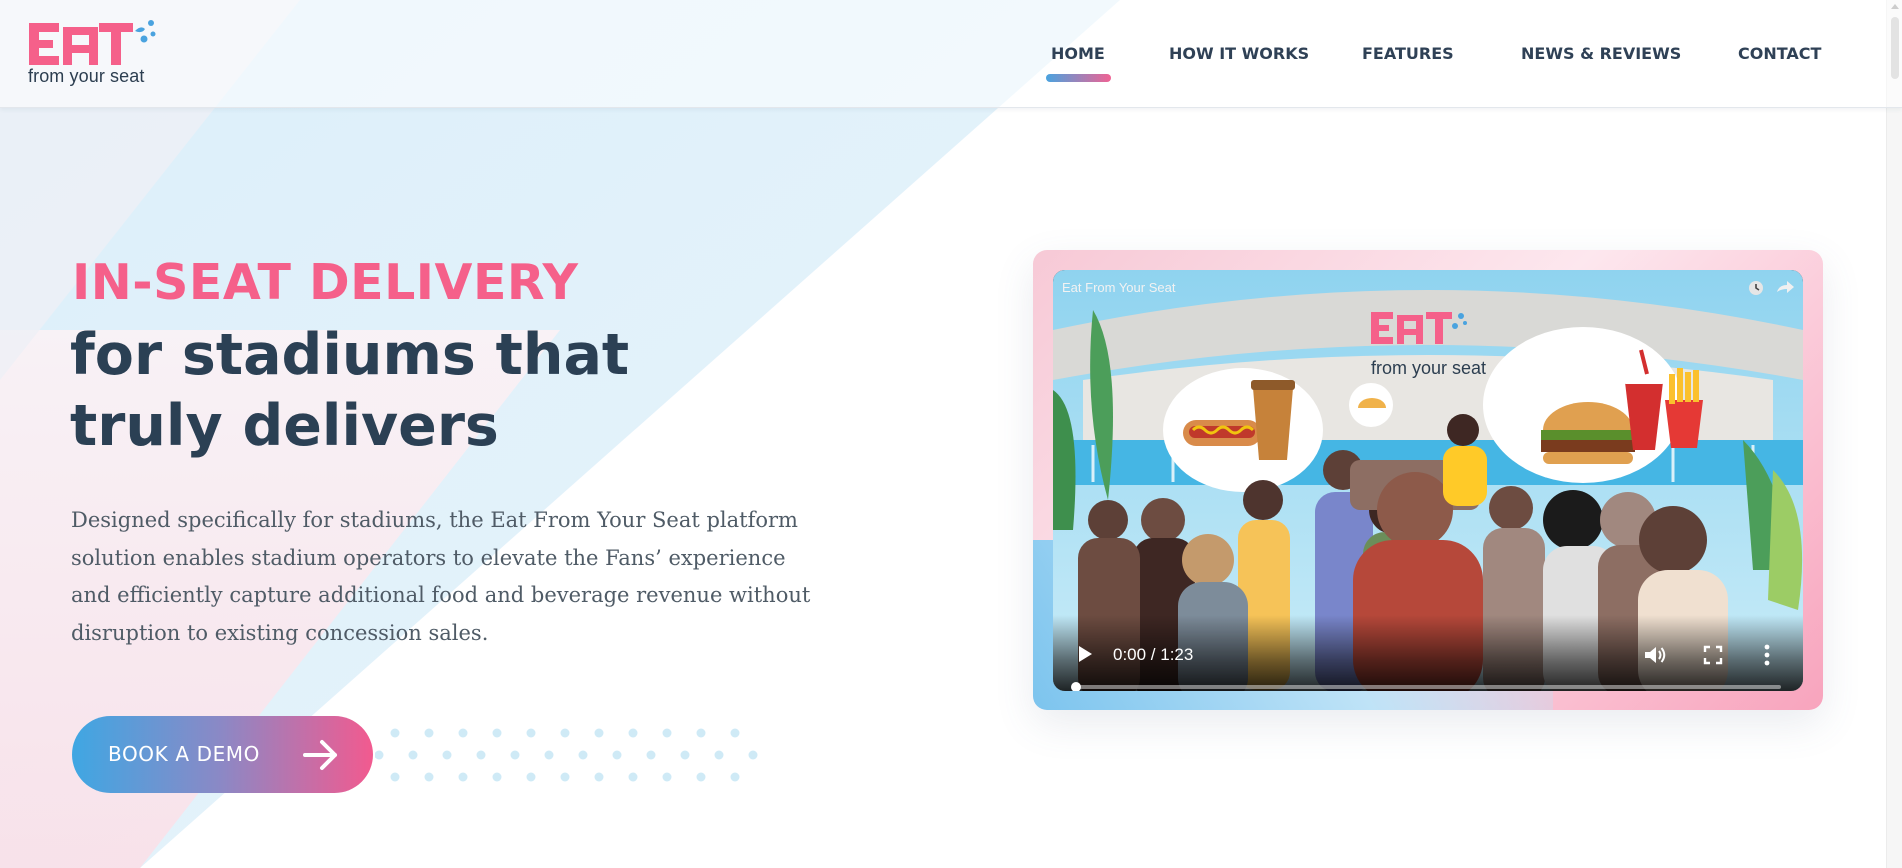  Describe the element at coordinates (325, 282) in the screenshot. I see `hero-kicker: IN-SEAT DELIVERY` at that location.